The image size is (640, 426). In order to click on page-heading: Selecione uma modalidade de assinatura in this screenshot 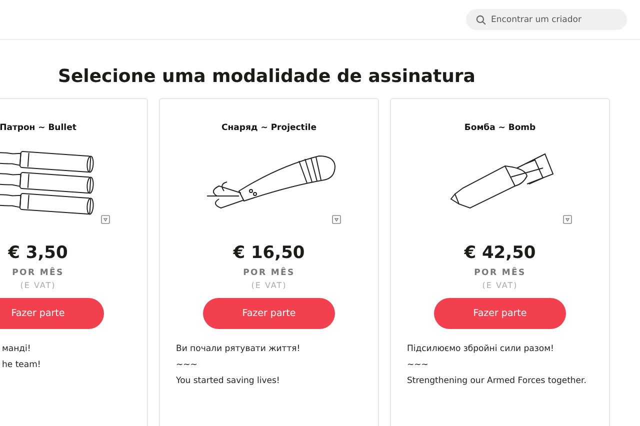, I will do `click(267, 76)`.